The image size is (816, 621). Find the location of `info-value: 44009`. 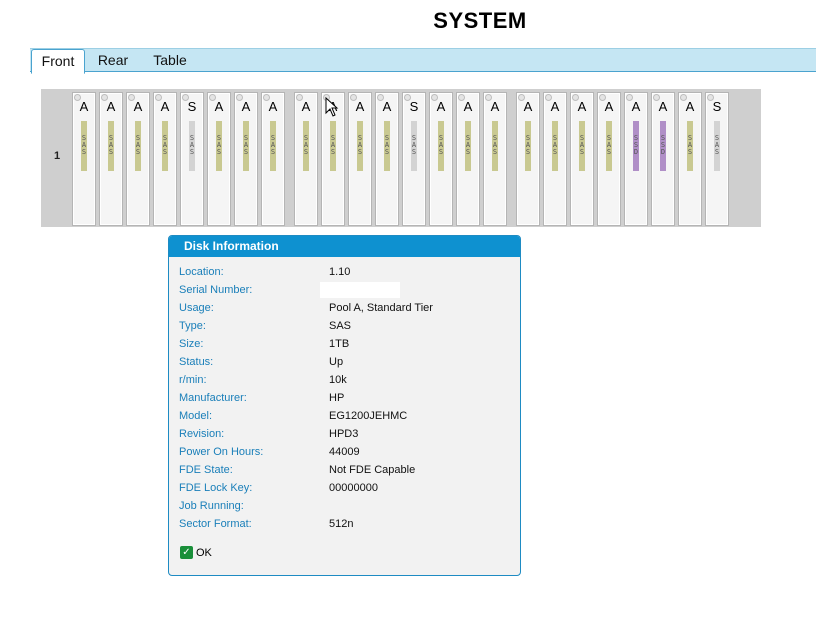

info-value: 44009 is located at coordinates (344, 452).